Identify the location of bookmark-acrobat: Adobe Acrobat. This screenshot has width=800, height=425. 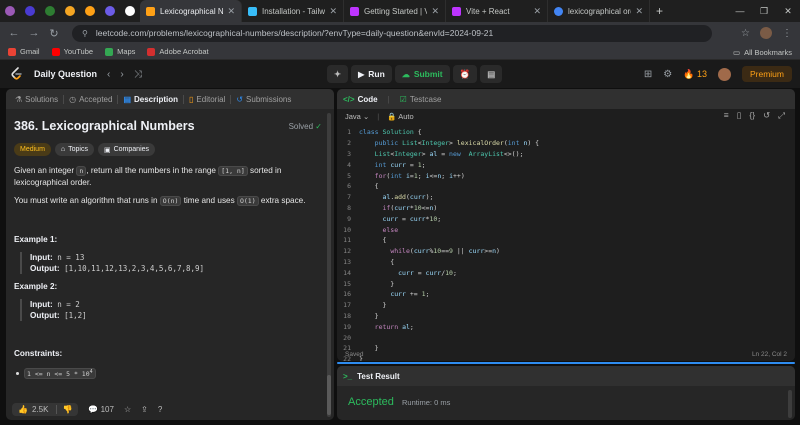
(178, 51).